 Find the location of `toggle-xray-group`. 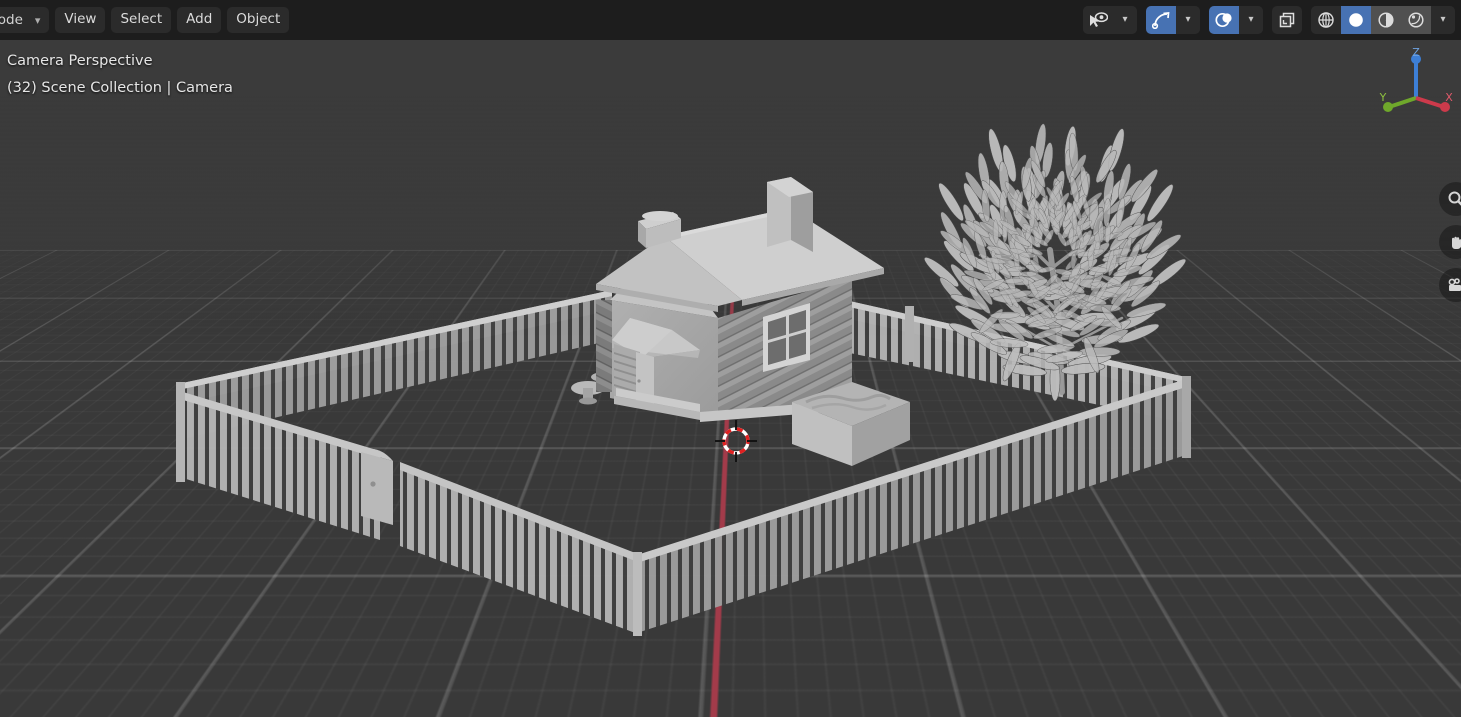

toggle-xray-group is located at coordinates (1287, 20).